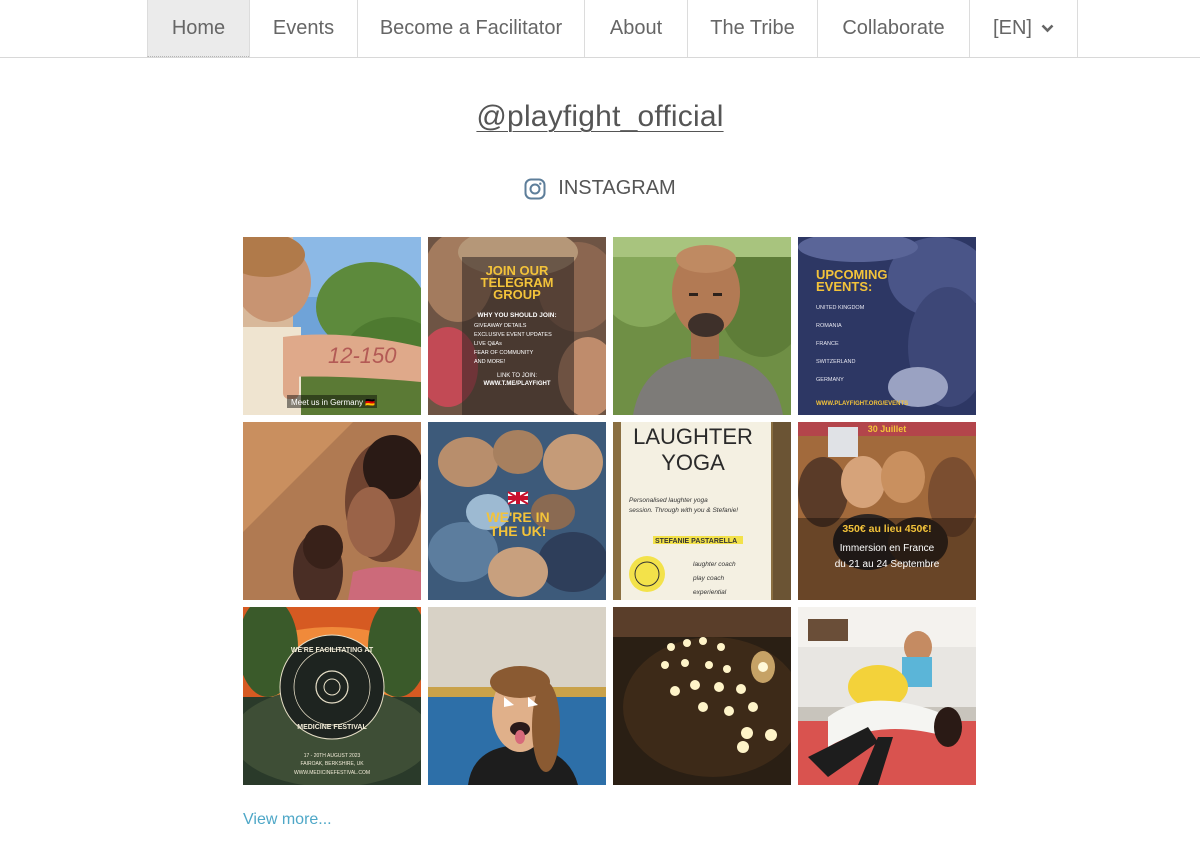  I want to click on post-4-event-3: FRANCE, so click(827, 344).